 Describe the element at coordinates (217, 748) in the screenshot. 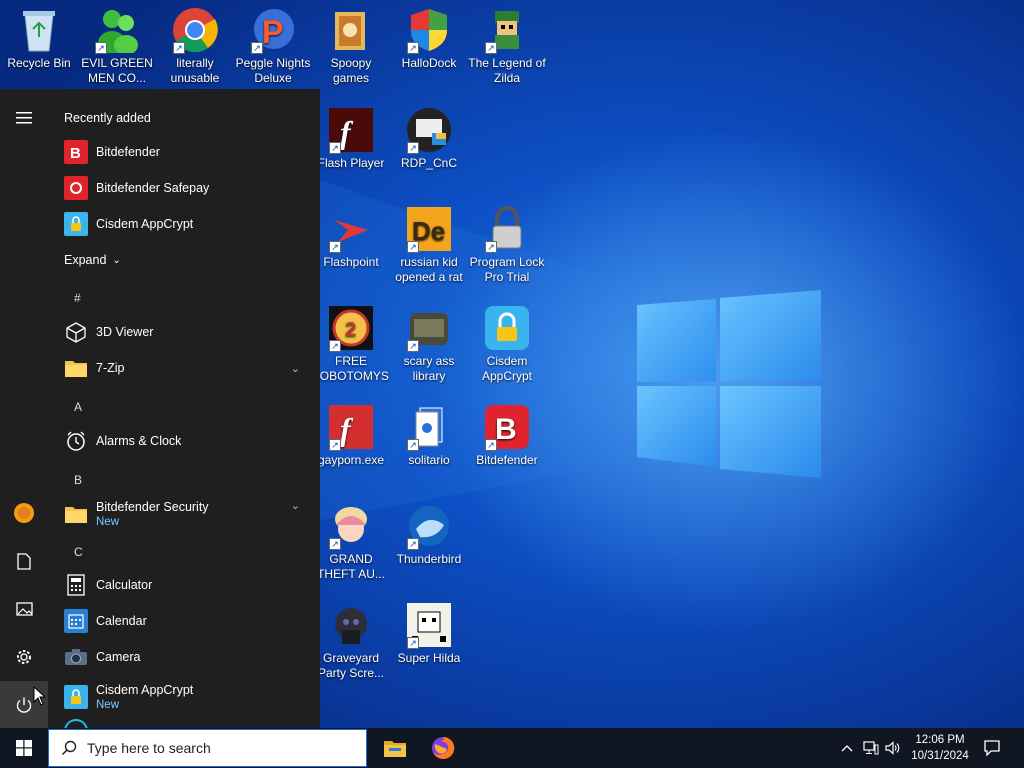

I see `search-input` at that location.